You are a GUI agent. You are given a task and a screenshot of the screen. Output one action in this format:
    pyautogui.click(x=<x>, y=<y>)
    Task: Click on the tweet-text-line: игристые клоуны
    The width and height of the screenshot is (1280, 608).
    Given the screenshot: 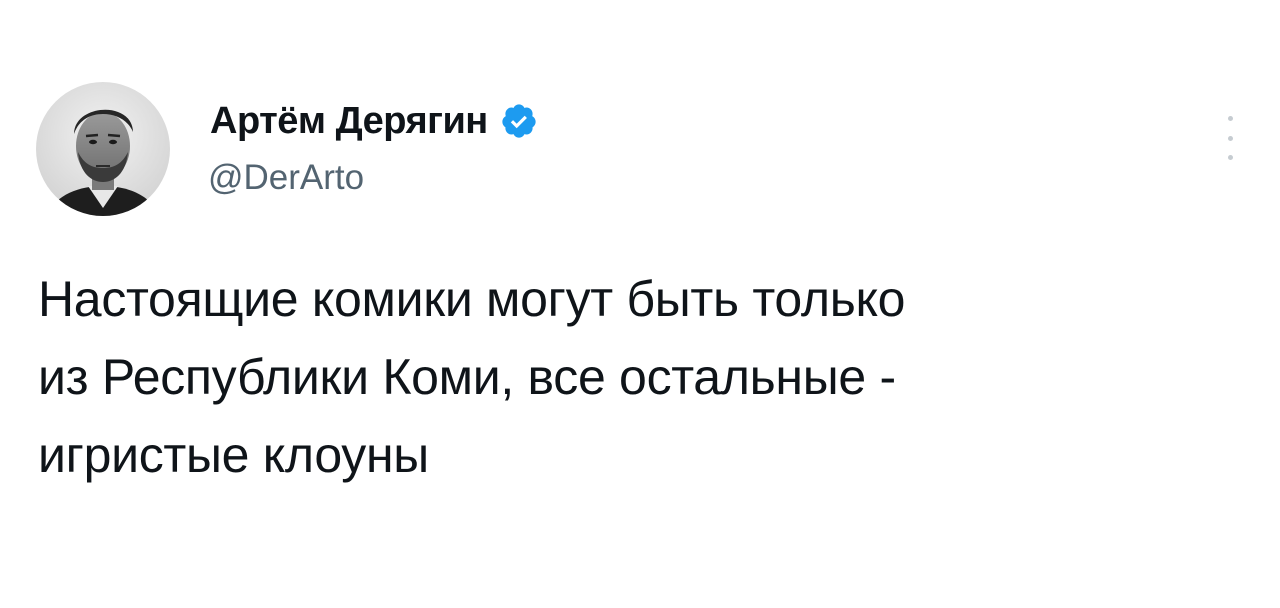 What is the action you would take?
    pyautogui.click(x=233, y=455)
    